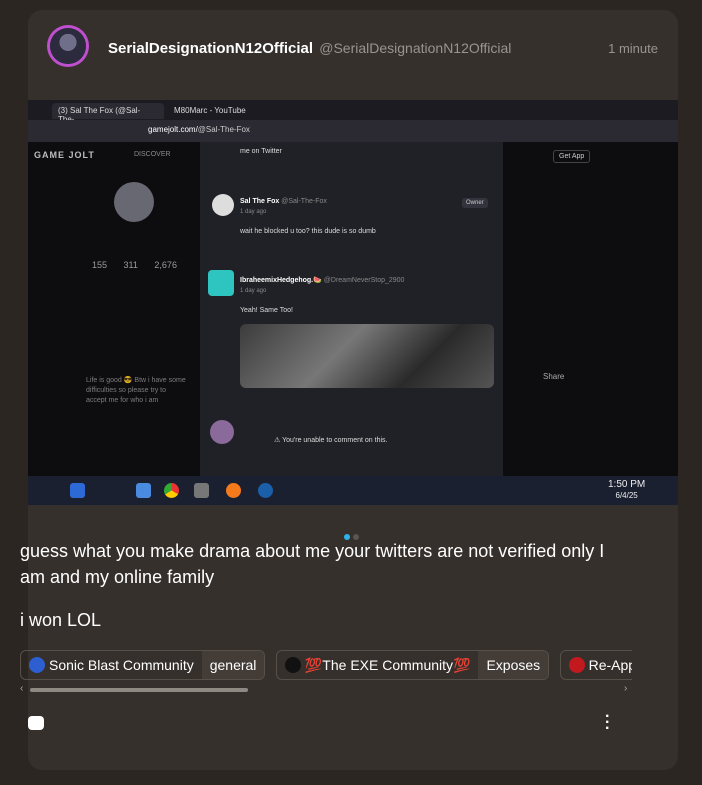 This screenshot has width=702, height=785. What do you see at coordinates (165, 265) in the screenshot?
I see `stat-value: 2,676` at bounding box center [165, 265].